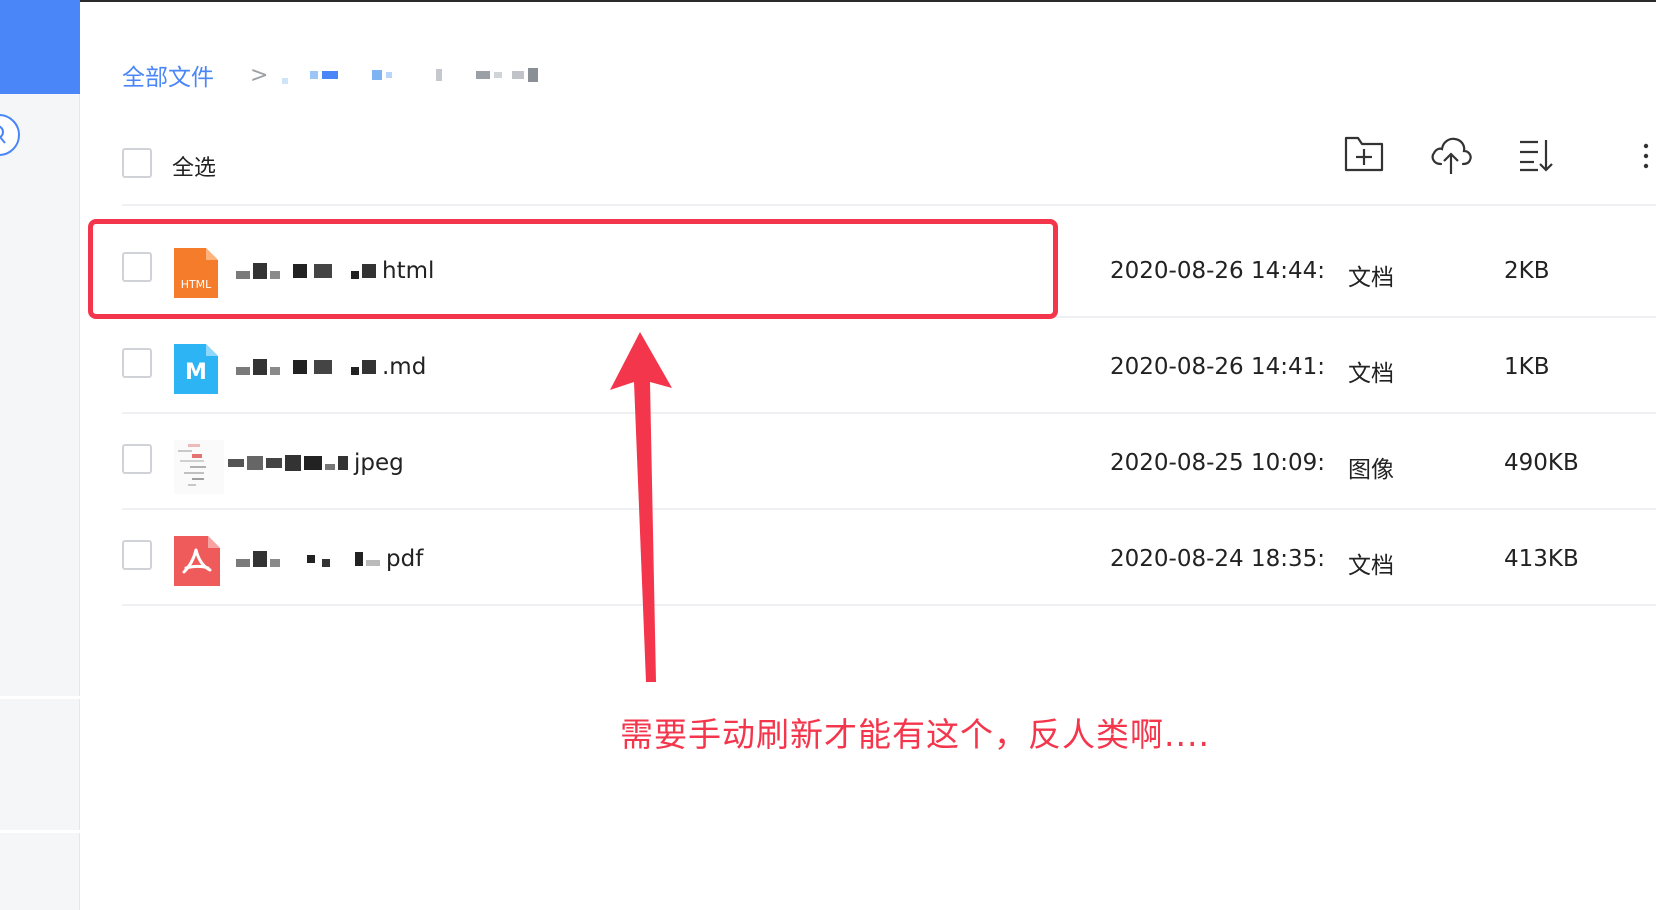  I want to click on file-size: 490KB, so click(1541, 463).